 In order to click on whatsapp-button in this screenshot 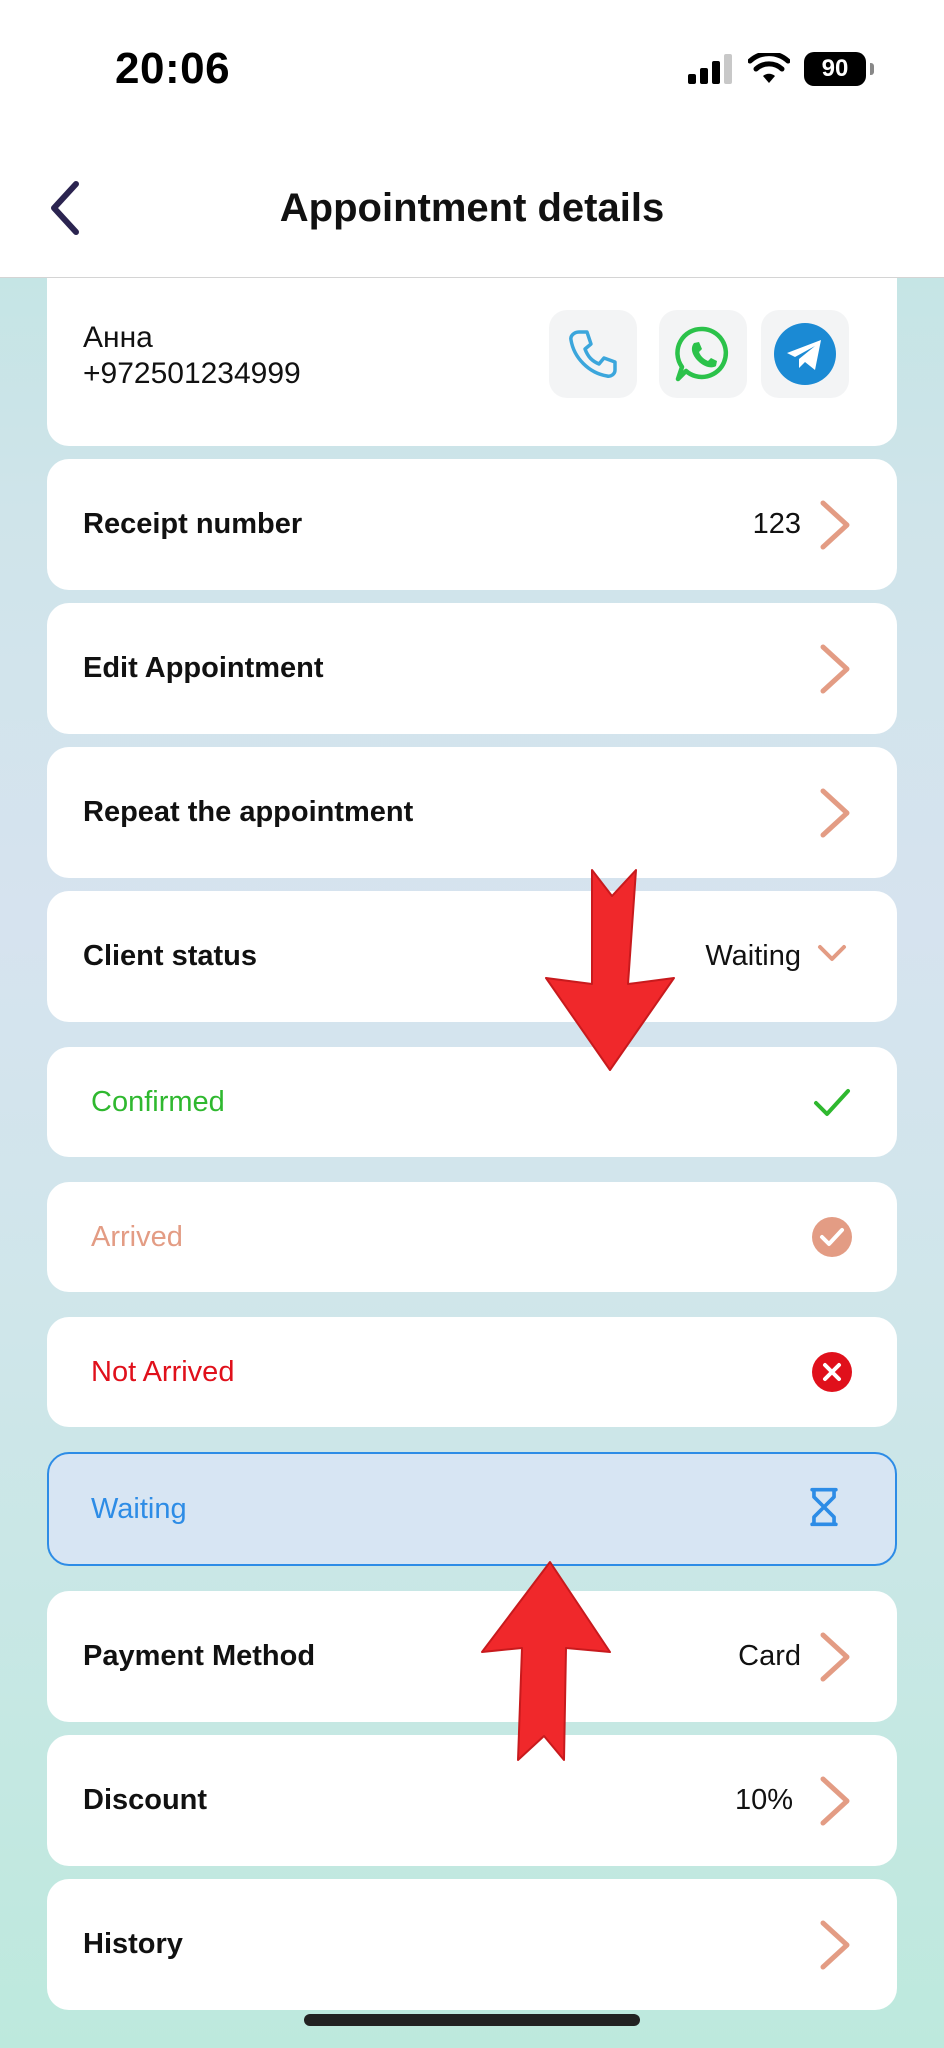, I will do `click(703, 354)`.